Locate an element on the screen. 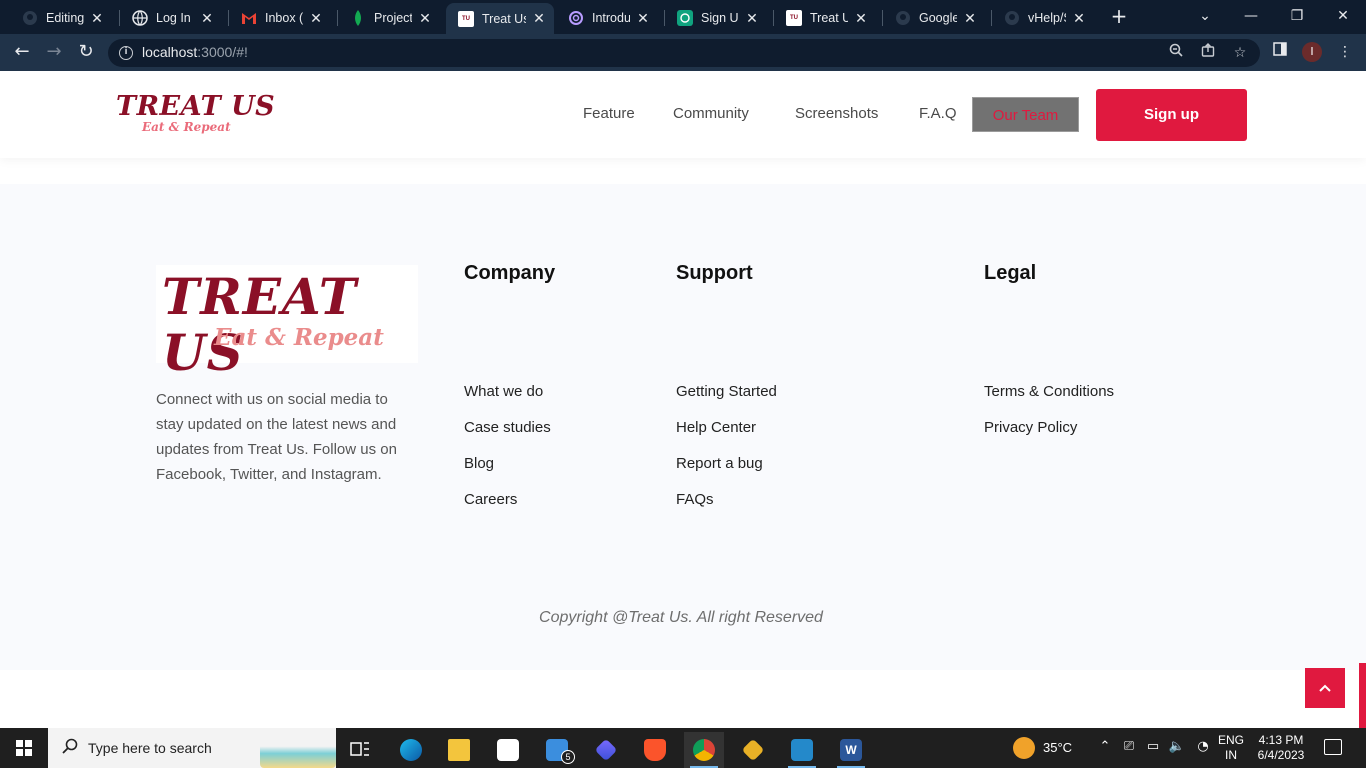 The image size is (1366, 768). nav-screenshots: Screenshots is located at coordinates (836, 113).